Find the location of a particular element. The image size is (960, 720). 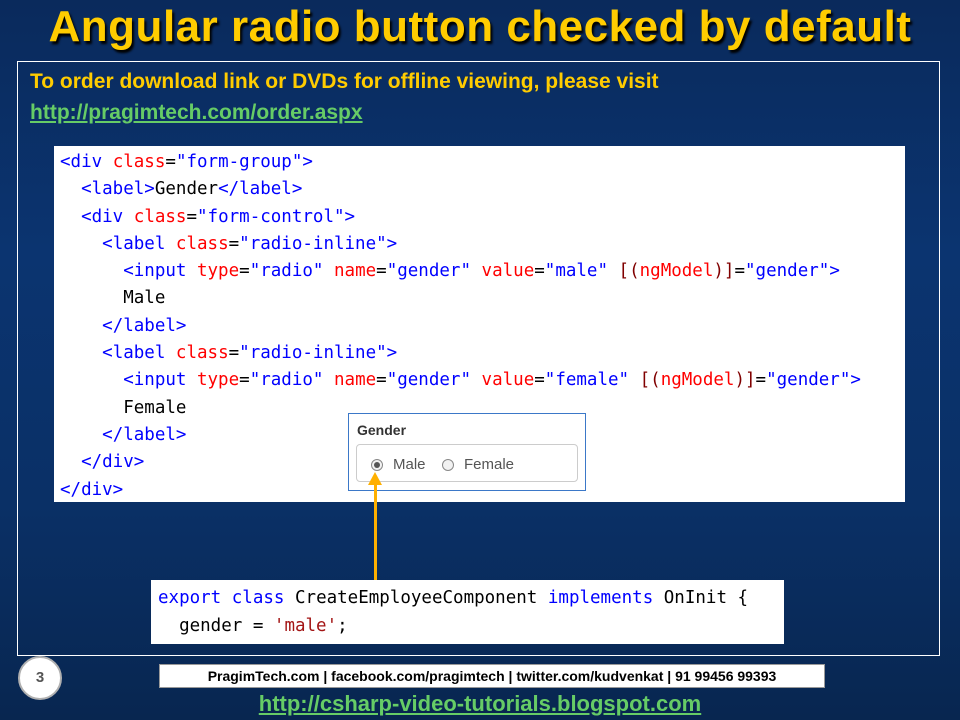

ts-class-name: CreateEmployeeComponent is located at coordinates (416, 598).